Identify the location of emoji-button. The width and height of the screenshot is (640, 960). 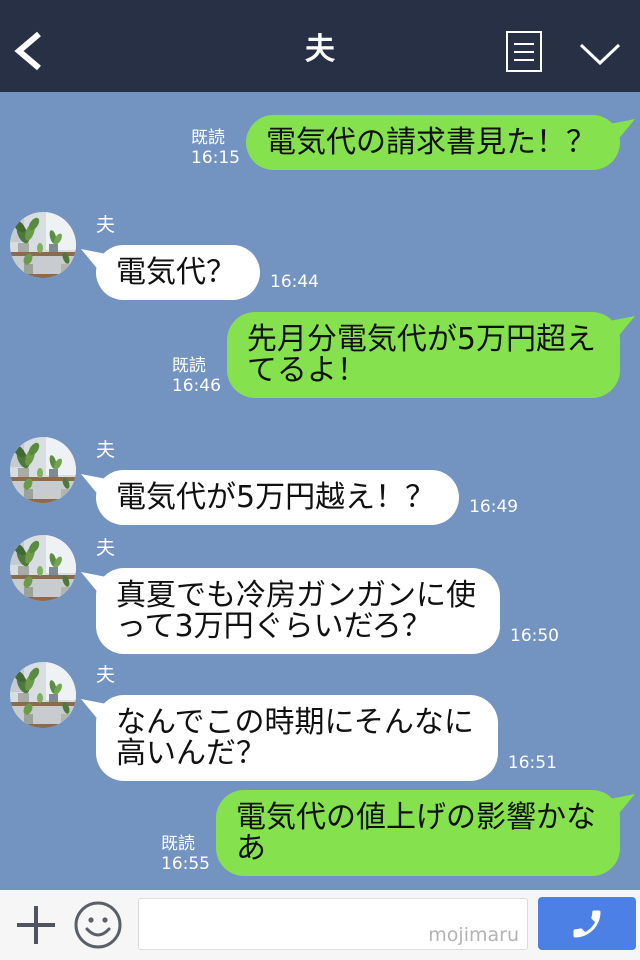
(98, 925).